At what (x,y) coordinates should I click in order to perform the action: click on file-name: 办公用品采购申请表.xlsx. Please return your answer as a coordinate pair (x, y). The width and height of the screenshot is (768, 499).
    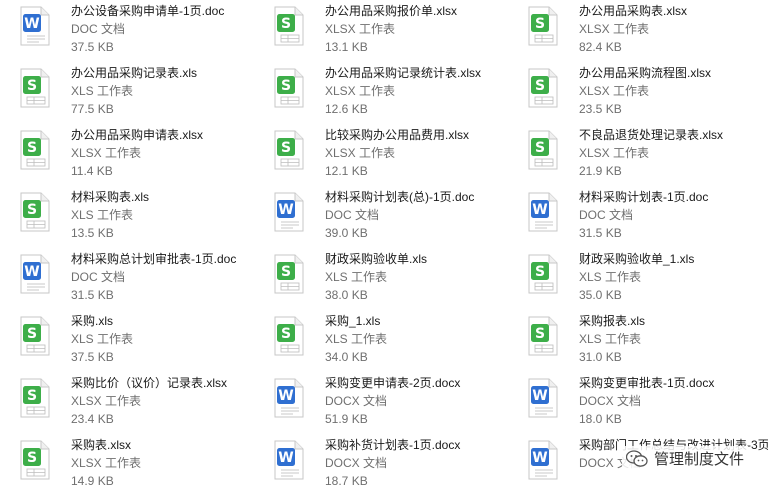
    Looking at the image, I should click on (137, 135).